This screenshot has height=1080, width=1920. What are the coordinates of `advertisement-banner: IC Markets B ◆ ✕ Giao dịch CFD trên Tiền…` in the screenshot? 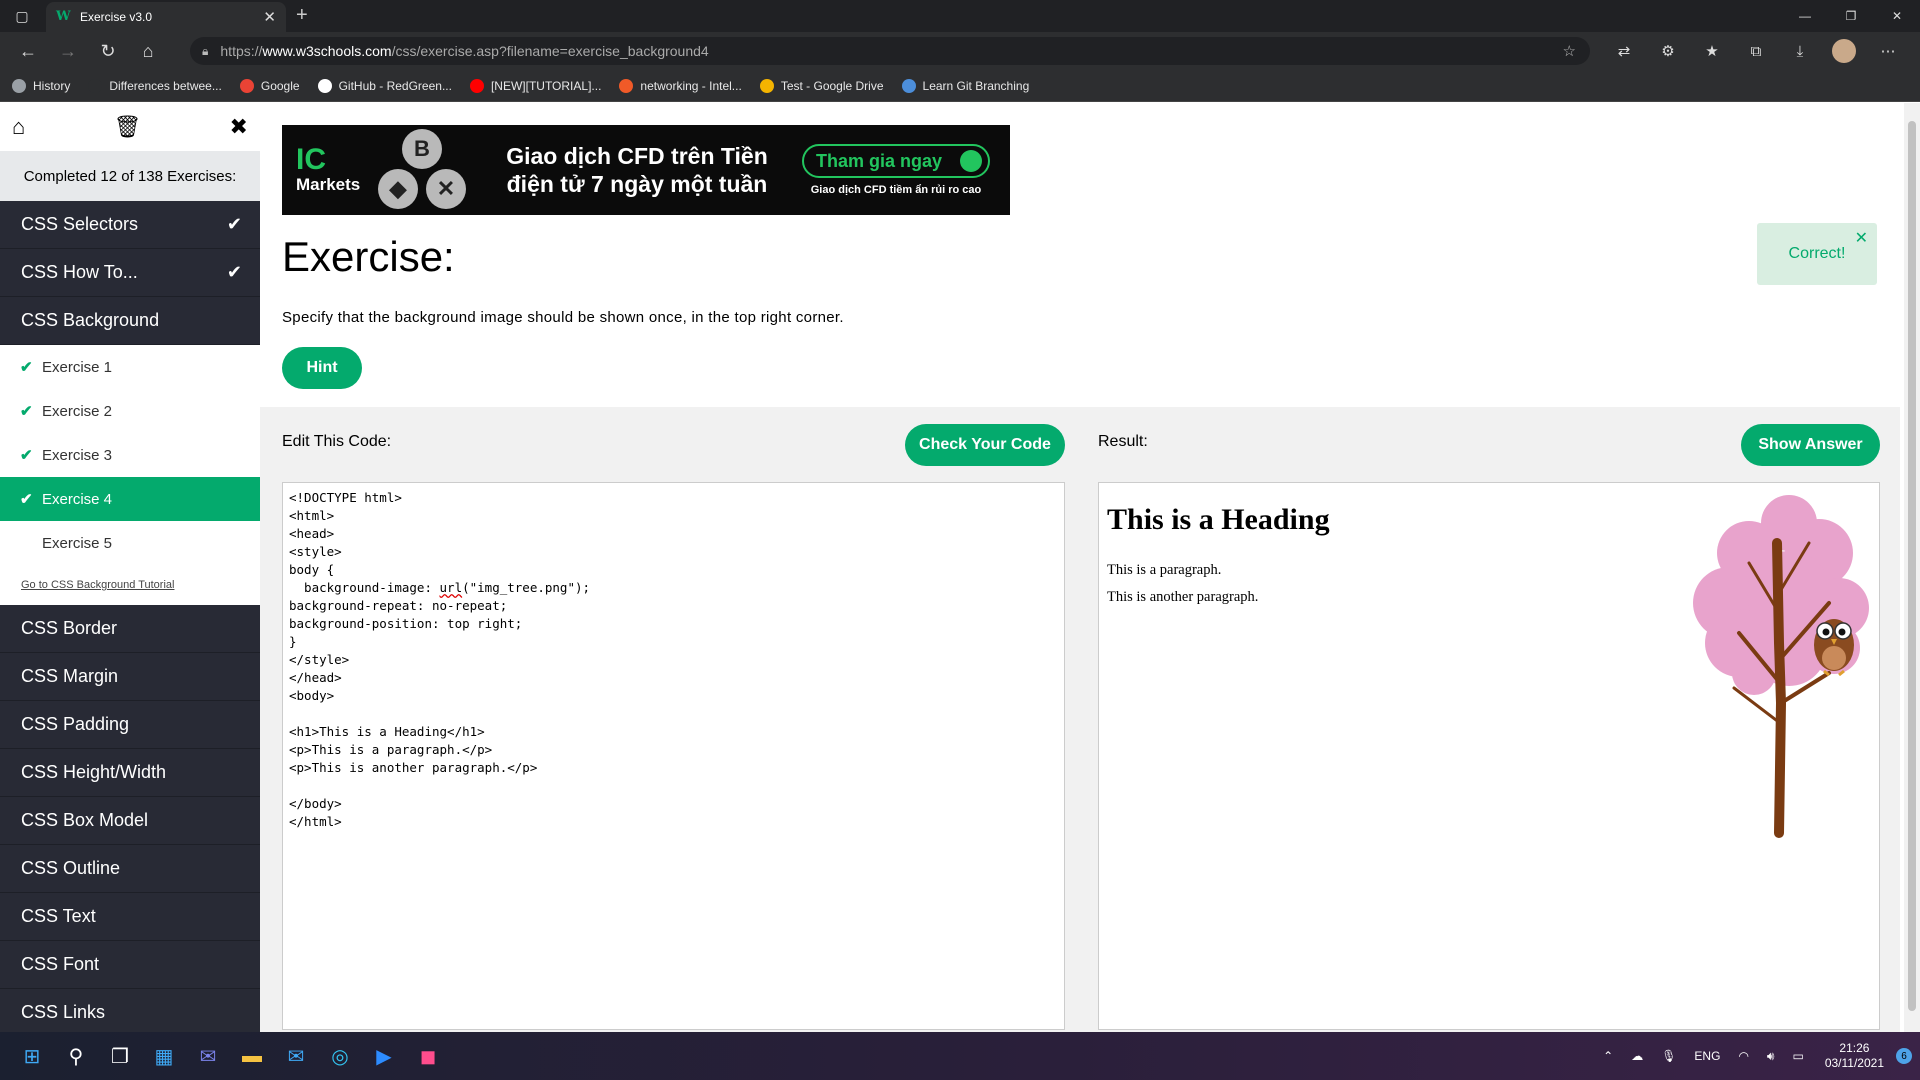 It's located at (646, 170).